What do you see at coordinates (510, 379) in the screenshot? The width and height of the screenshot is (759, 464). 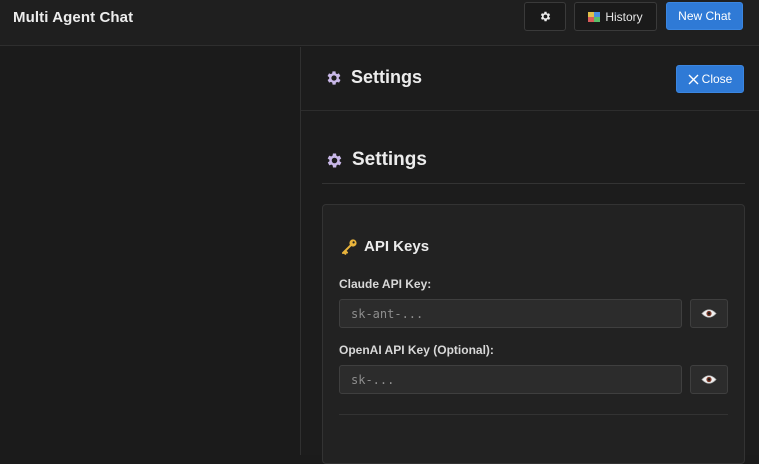 I see `openai-key-input` at bounding box center [510, 379].